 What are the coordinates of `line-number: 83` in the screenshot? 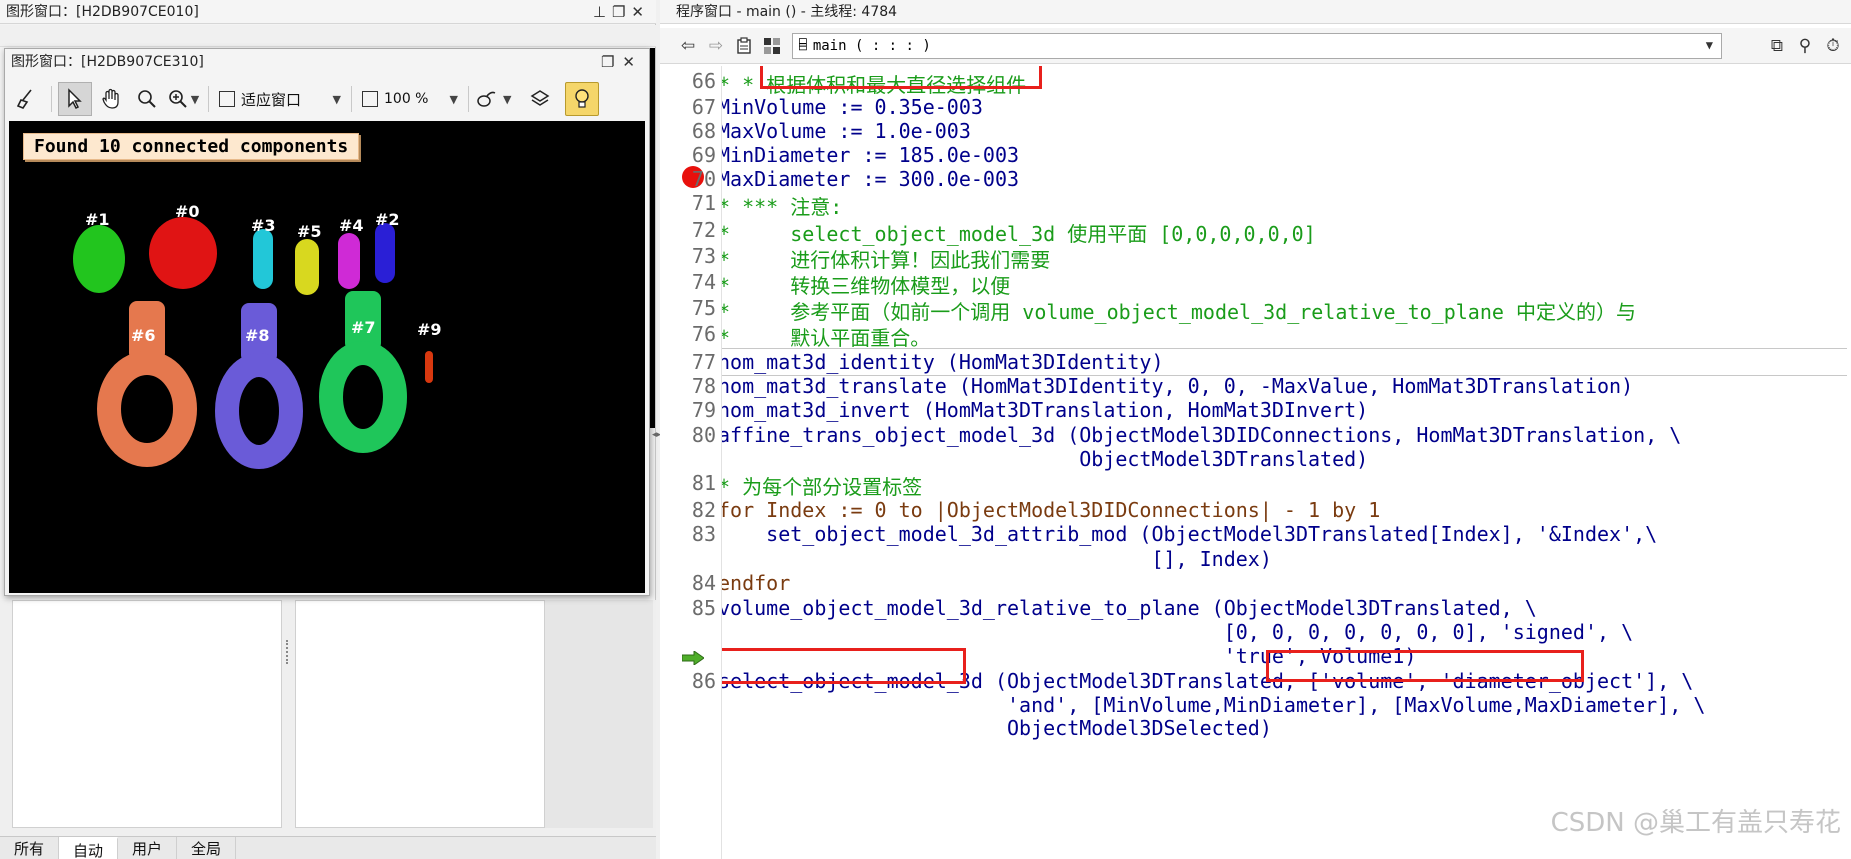 It's located at (688, 534).